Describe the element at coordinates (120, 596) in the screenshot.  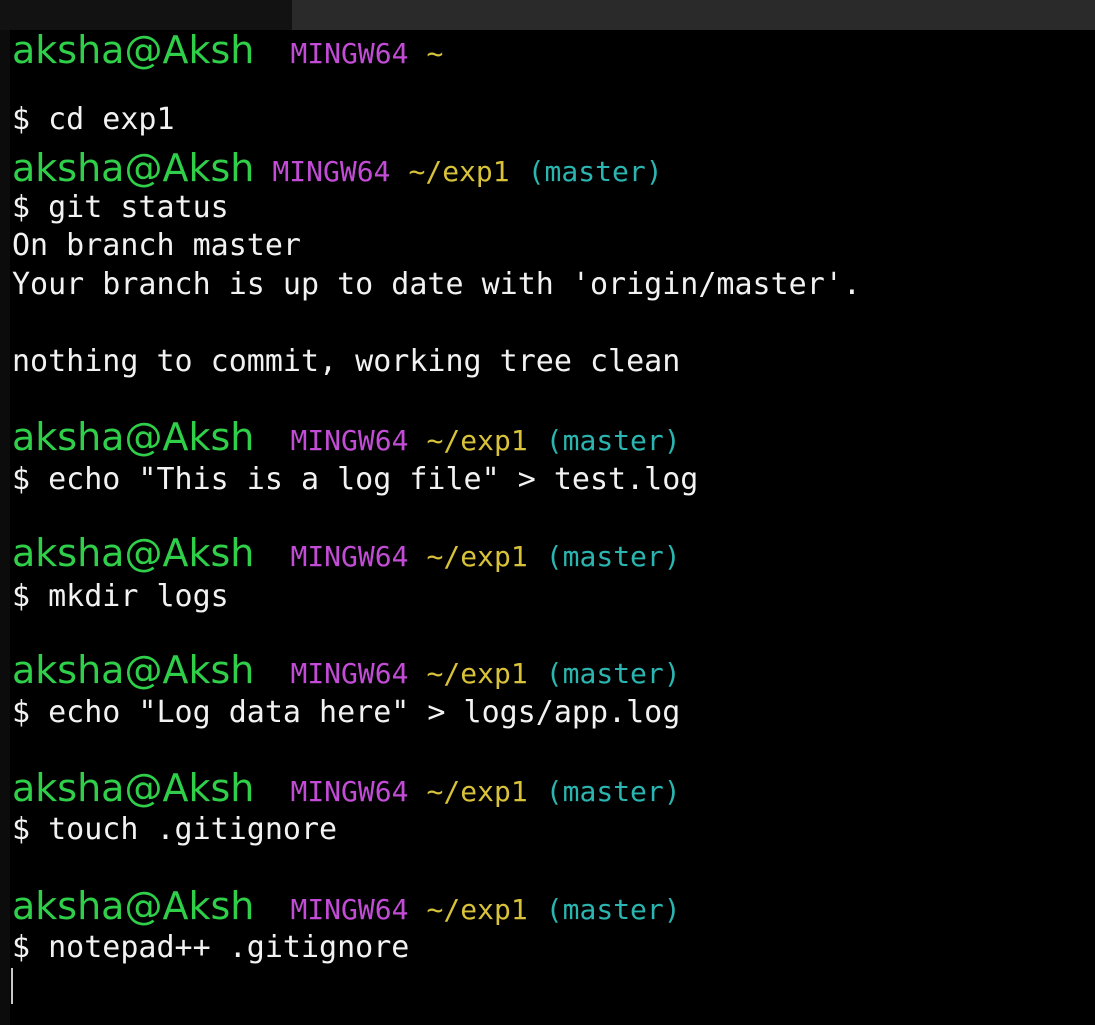
I see `command-line: $ mkdir logs` at that location.